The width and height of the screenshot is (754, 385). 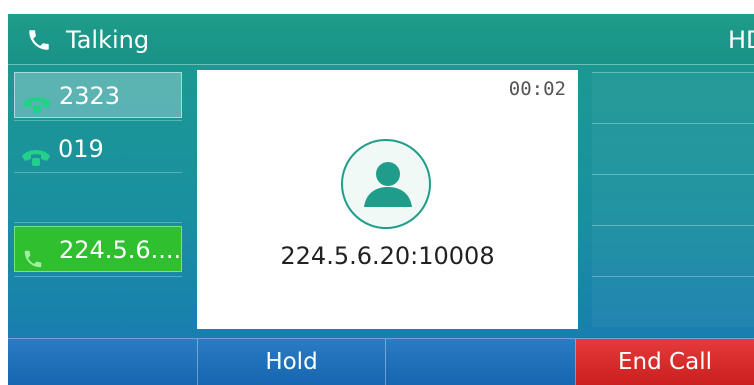 What do you see at coordinates (108, 40) in the screenshot?
I see `call-state-title: Talking` at bounding box center [108, 40].